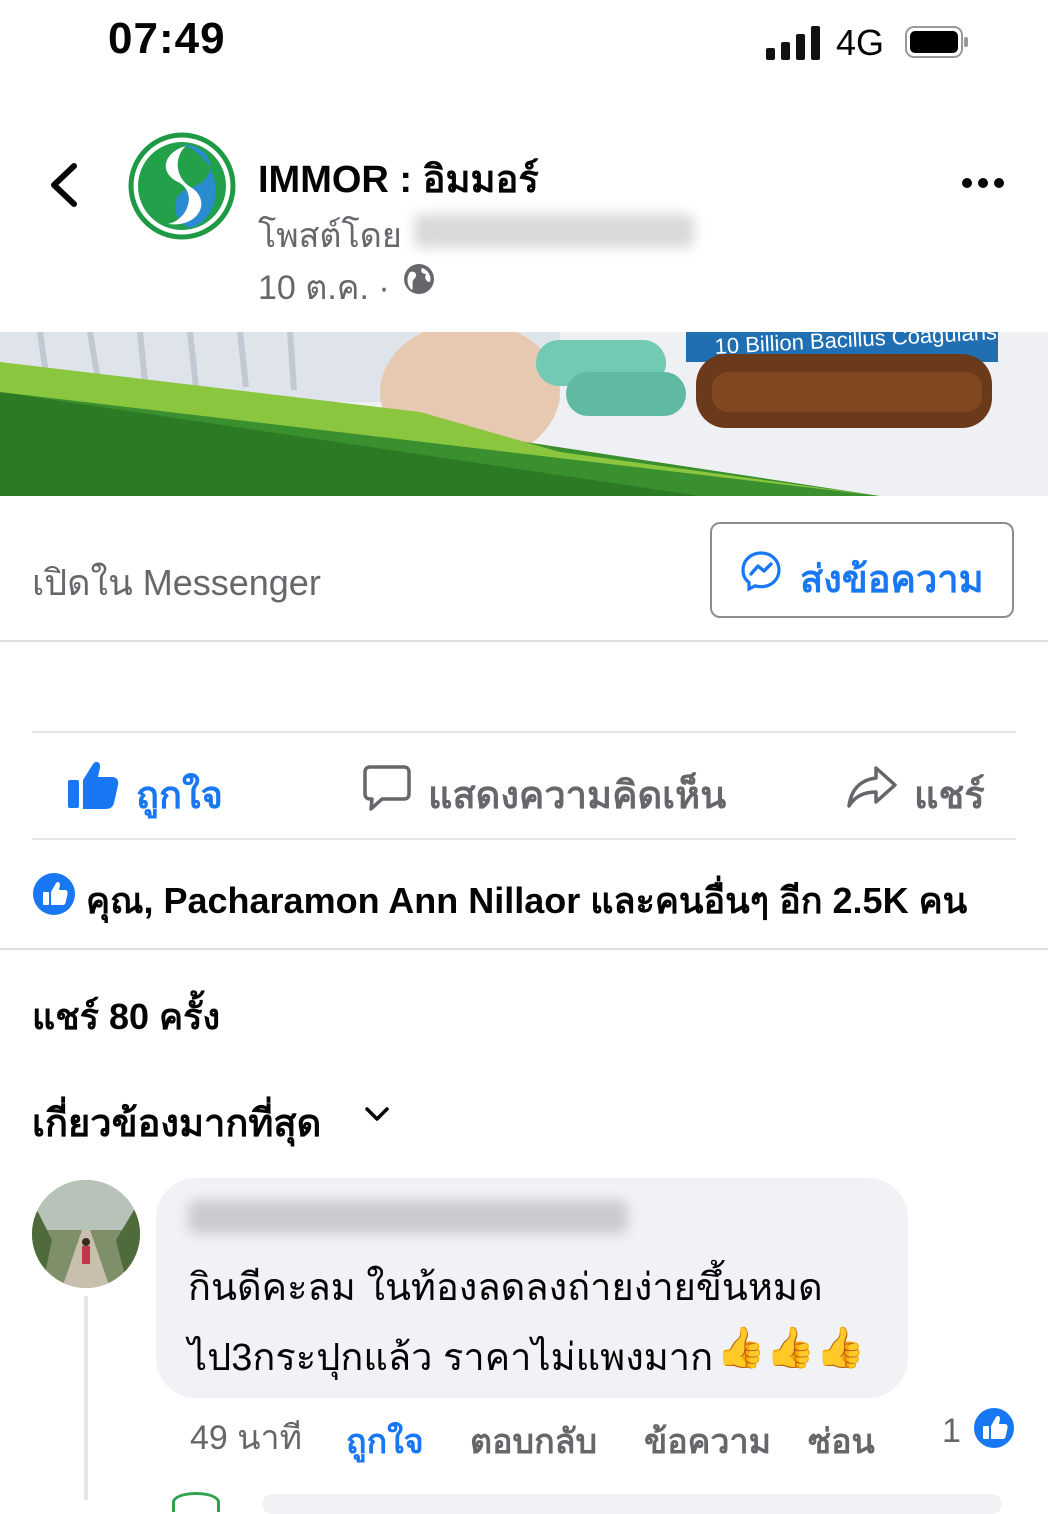 The width and height of the screenshot is (1048, 1514). What do you see at coordinates (330, 236) in the screenshot?
I see `posted-by-label: โพสต์โดย` at bounding box center [330, 236].